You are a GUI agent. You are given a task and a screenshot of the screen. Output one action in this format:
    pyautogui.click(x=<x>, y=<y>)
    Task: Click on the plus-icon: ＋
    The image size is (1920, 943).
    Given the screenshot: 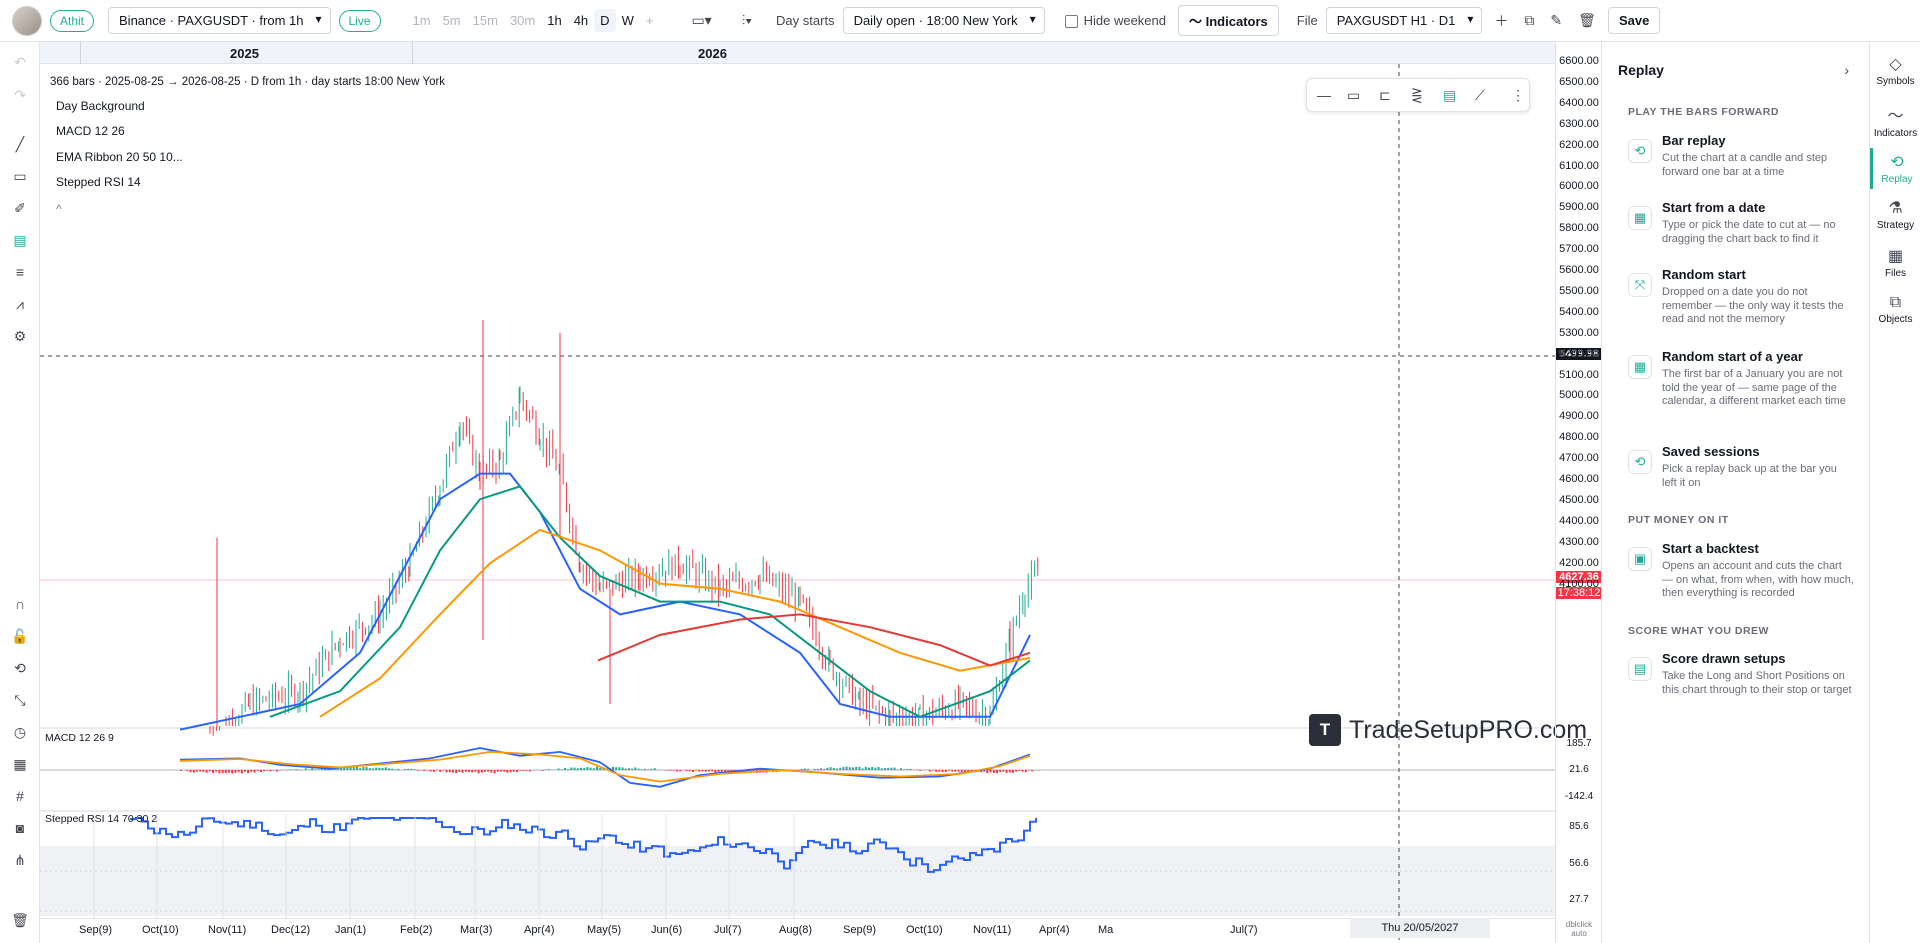 What is the action you would take?
    pyautogui.click(x=1501, y=21)
    